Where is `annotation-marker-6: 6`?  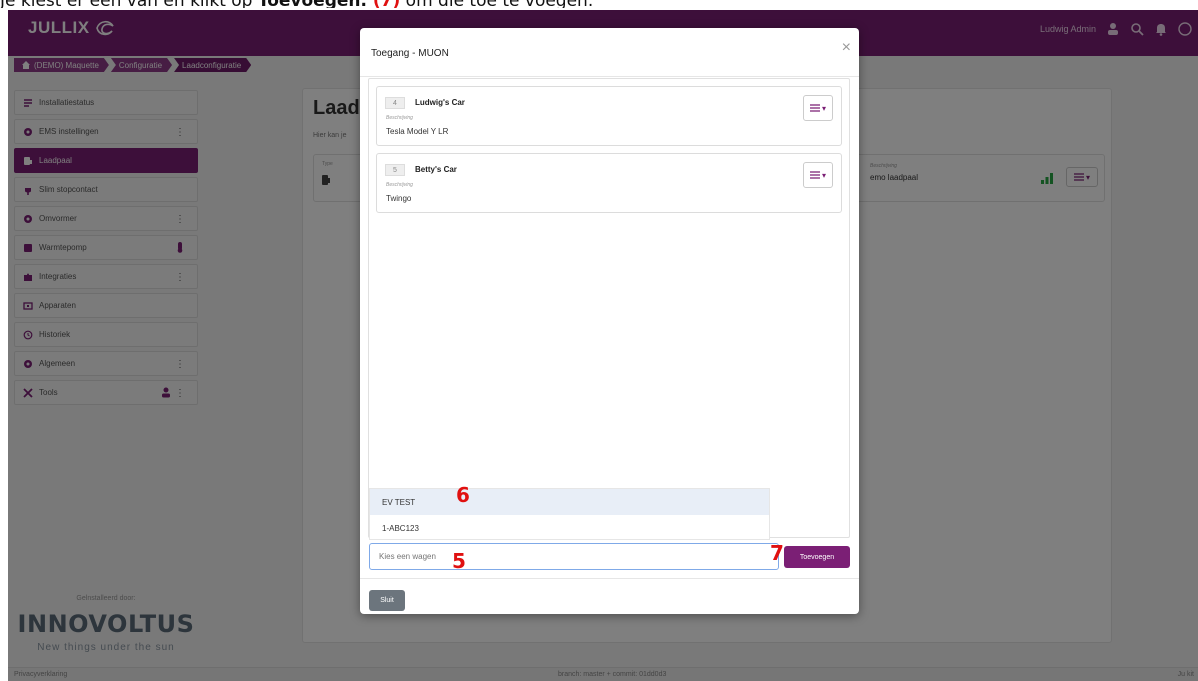
annotation-marker-6: 6 is located at coordinates (463, 495).